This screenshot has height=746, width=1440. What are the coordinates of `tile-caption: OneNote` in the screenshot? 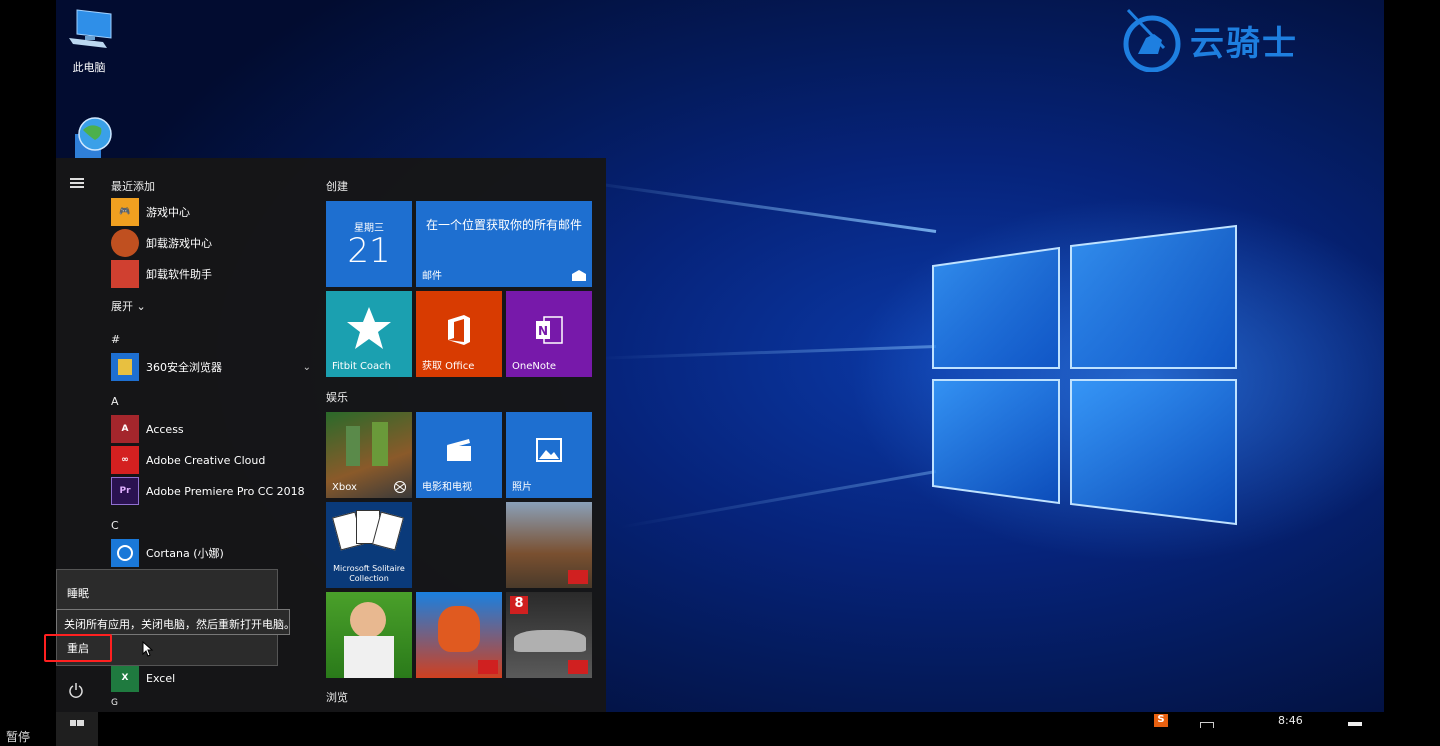 It's located at (534, 366).